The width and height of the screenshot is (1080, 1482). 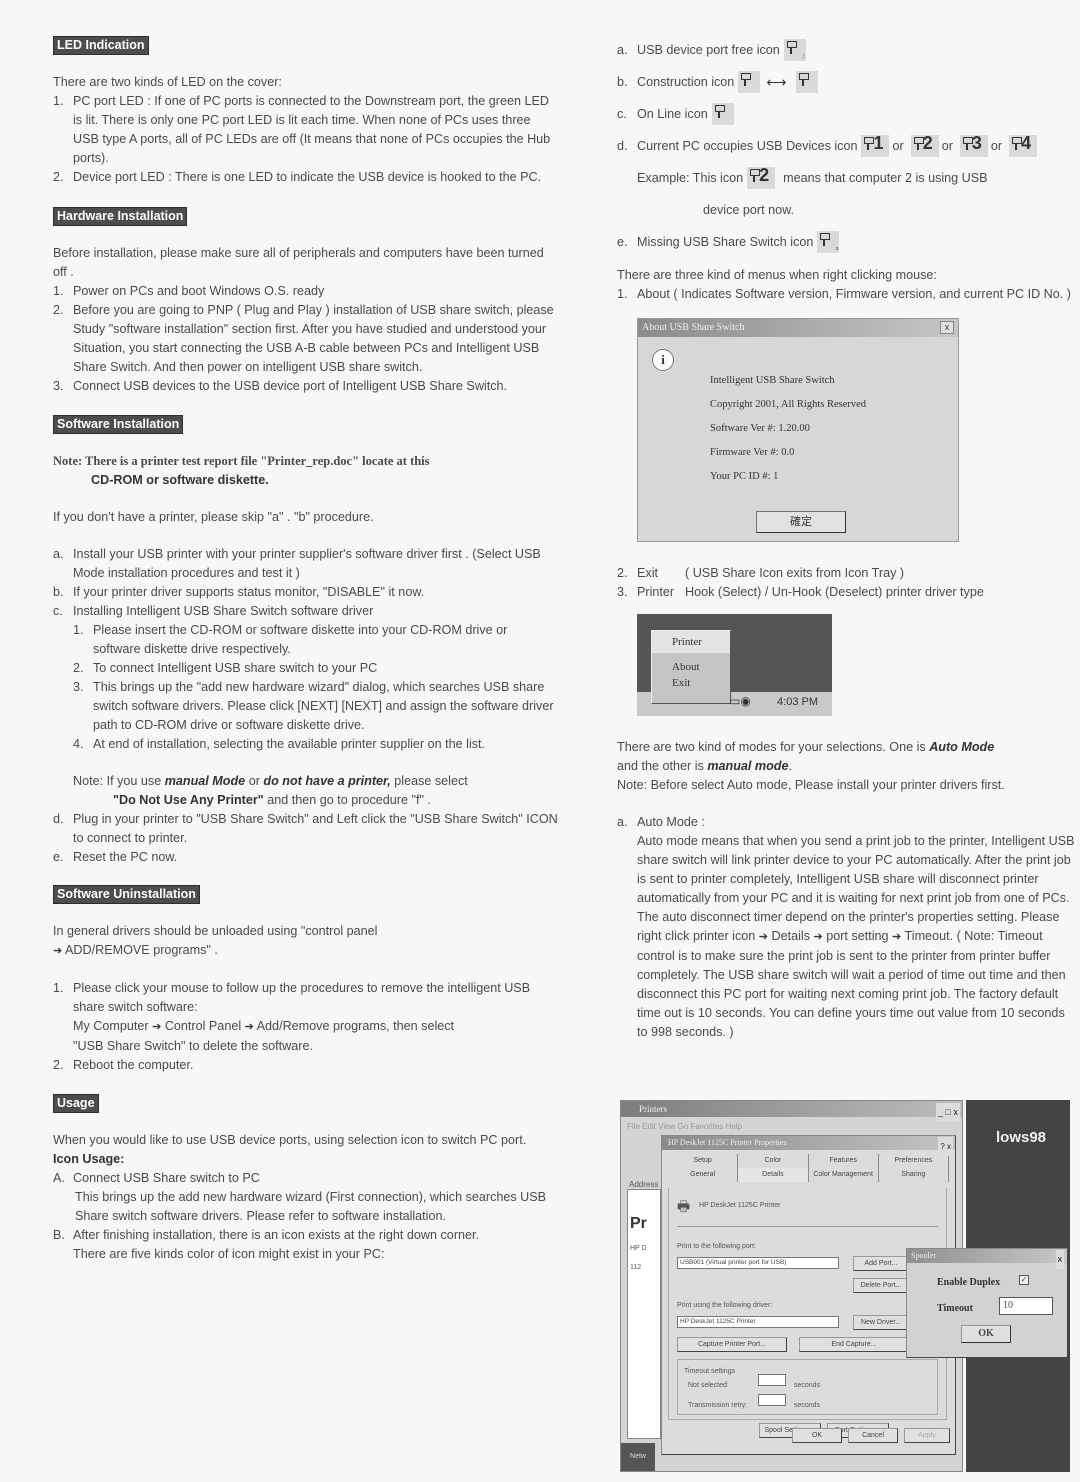 I want to click on icon-item-online: c. On Line icon, so click(x=847, y=114).